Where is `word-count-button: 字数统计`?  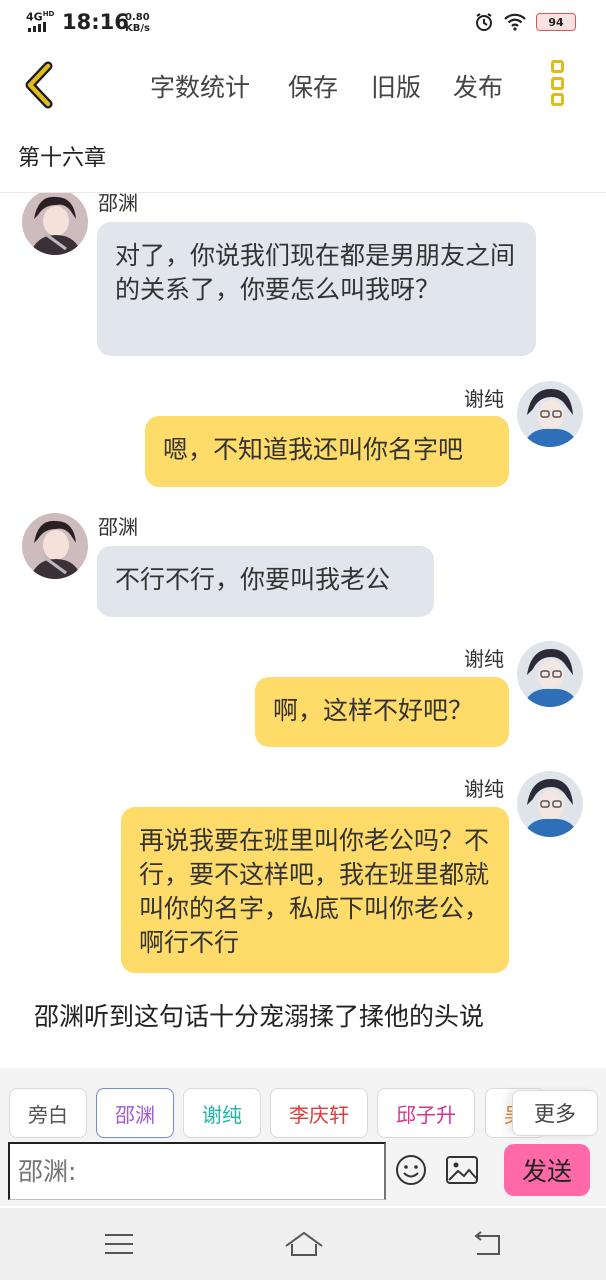 word-count-button: 字数统计 is located at coordinates (200, 86).